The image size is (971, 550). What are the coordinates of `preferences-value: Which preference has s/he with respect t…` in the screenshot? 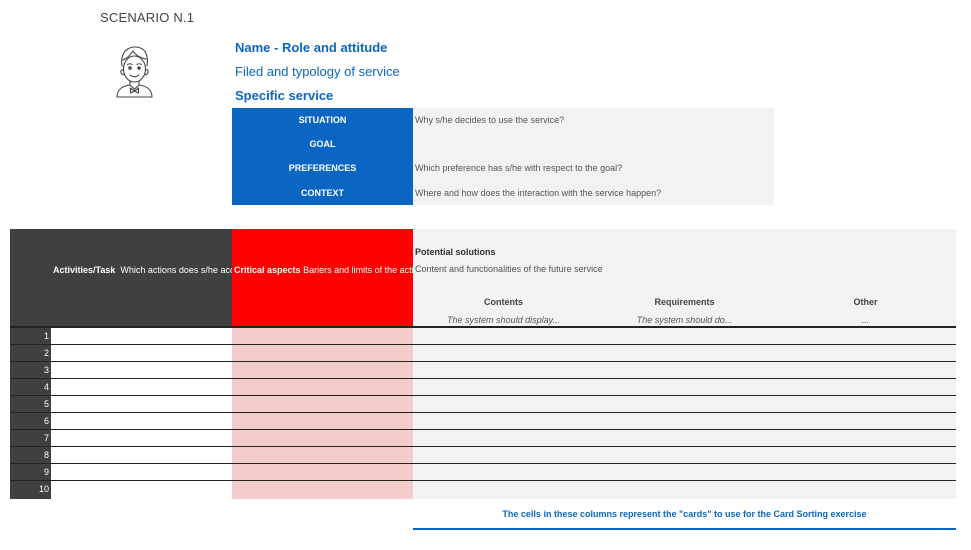 It's located at (593, 168).